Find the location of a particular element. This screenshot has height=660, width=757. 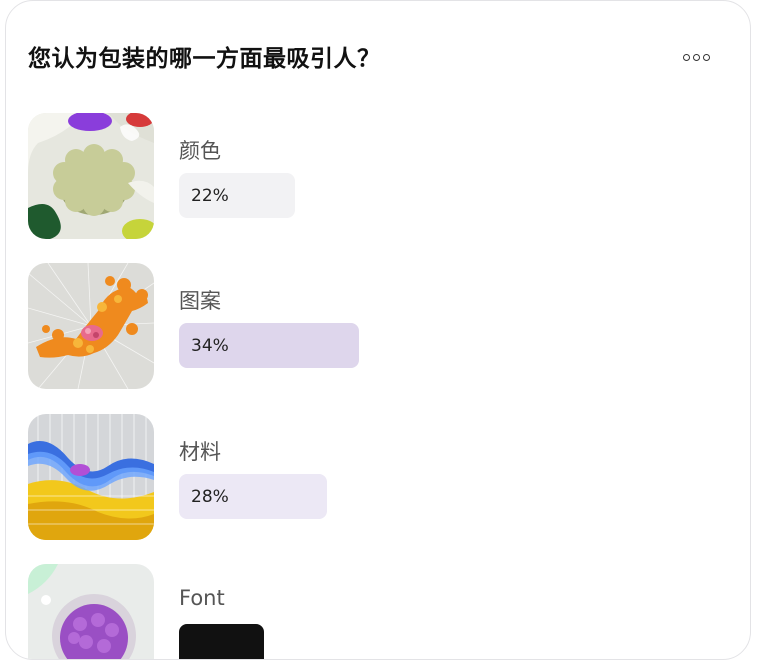

option-label: 材料 is located at coordinates (200, 452).